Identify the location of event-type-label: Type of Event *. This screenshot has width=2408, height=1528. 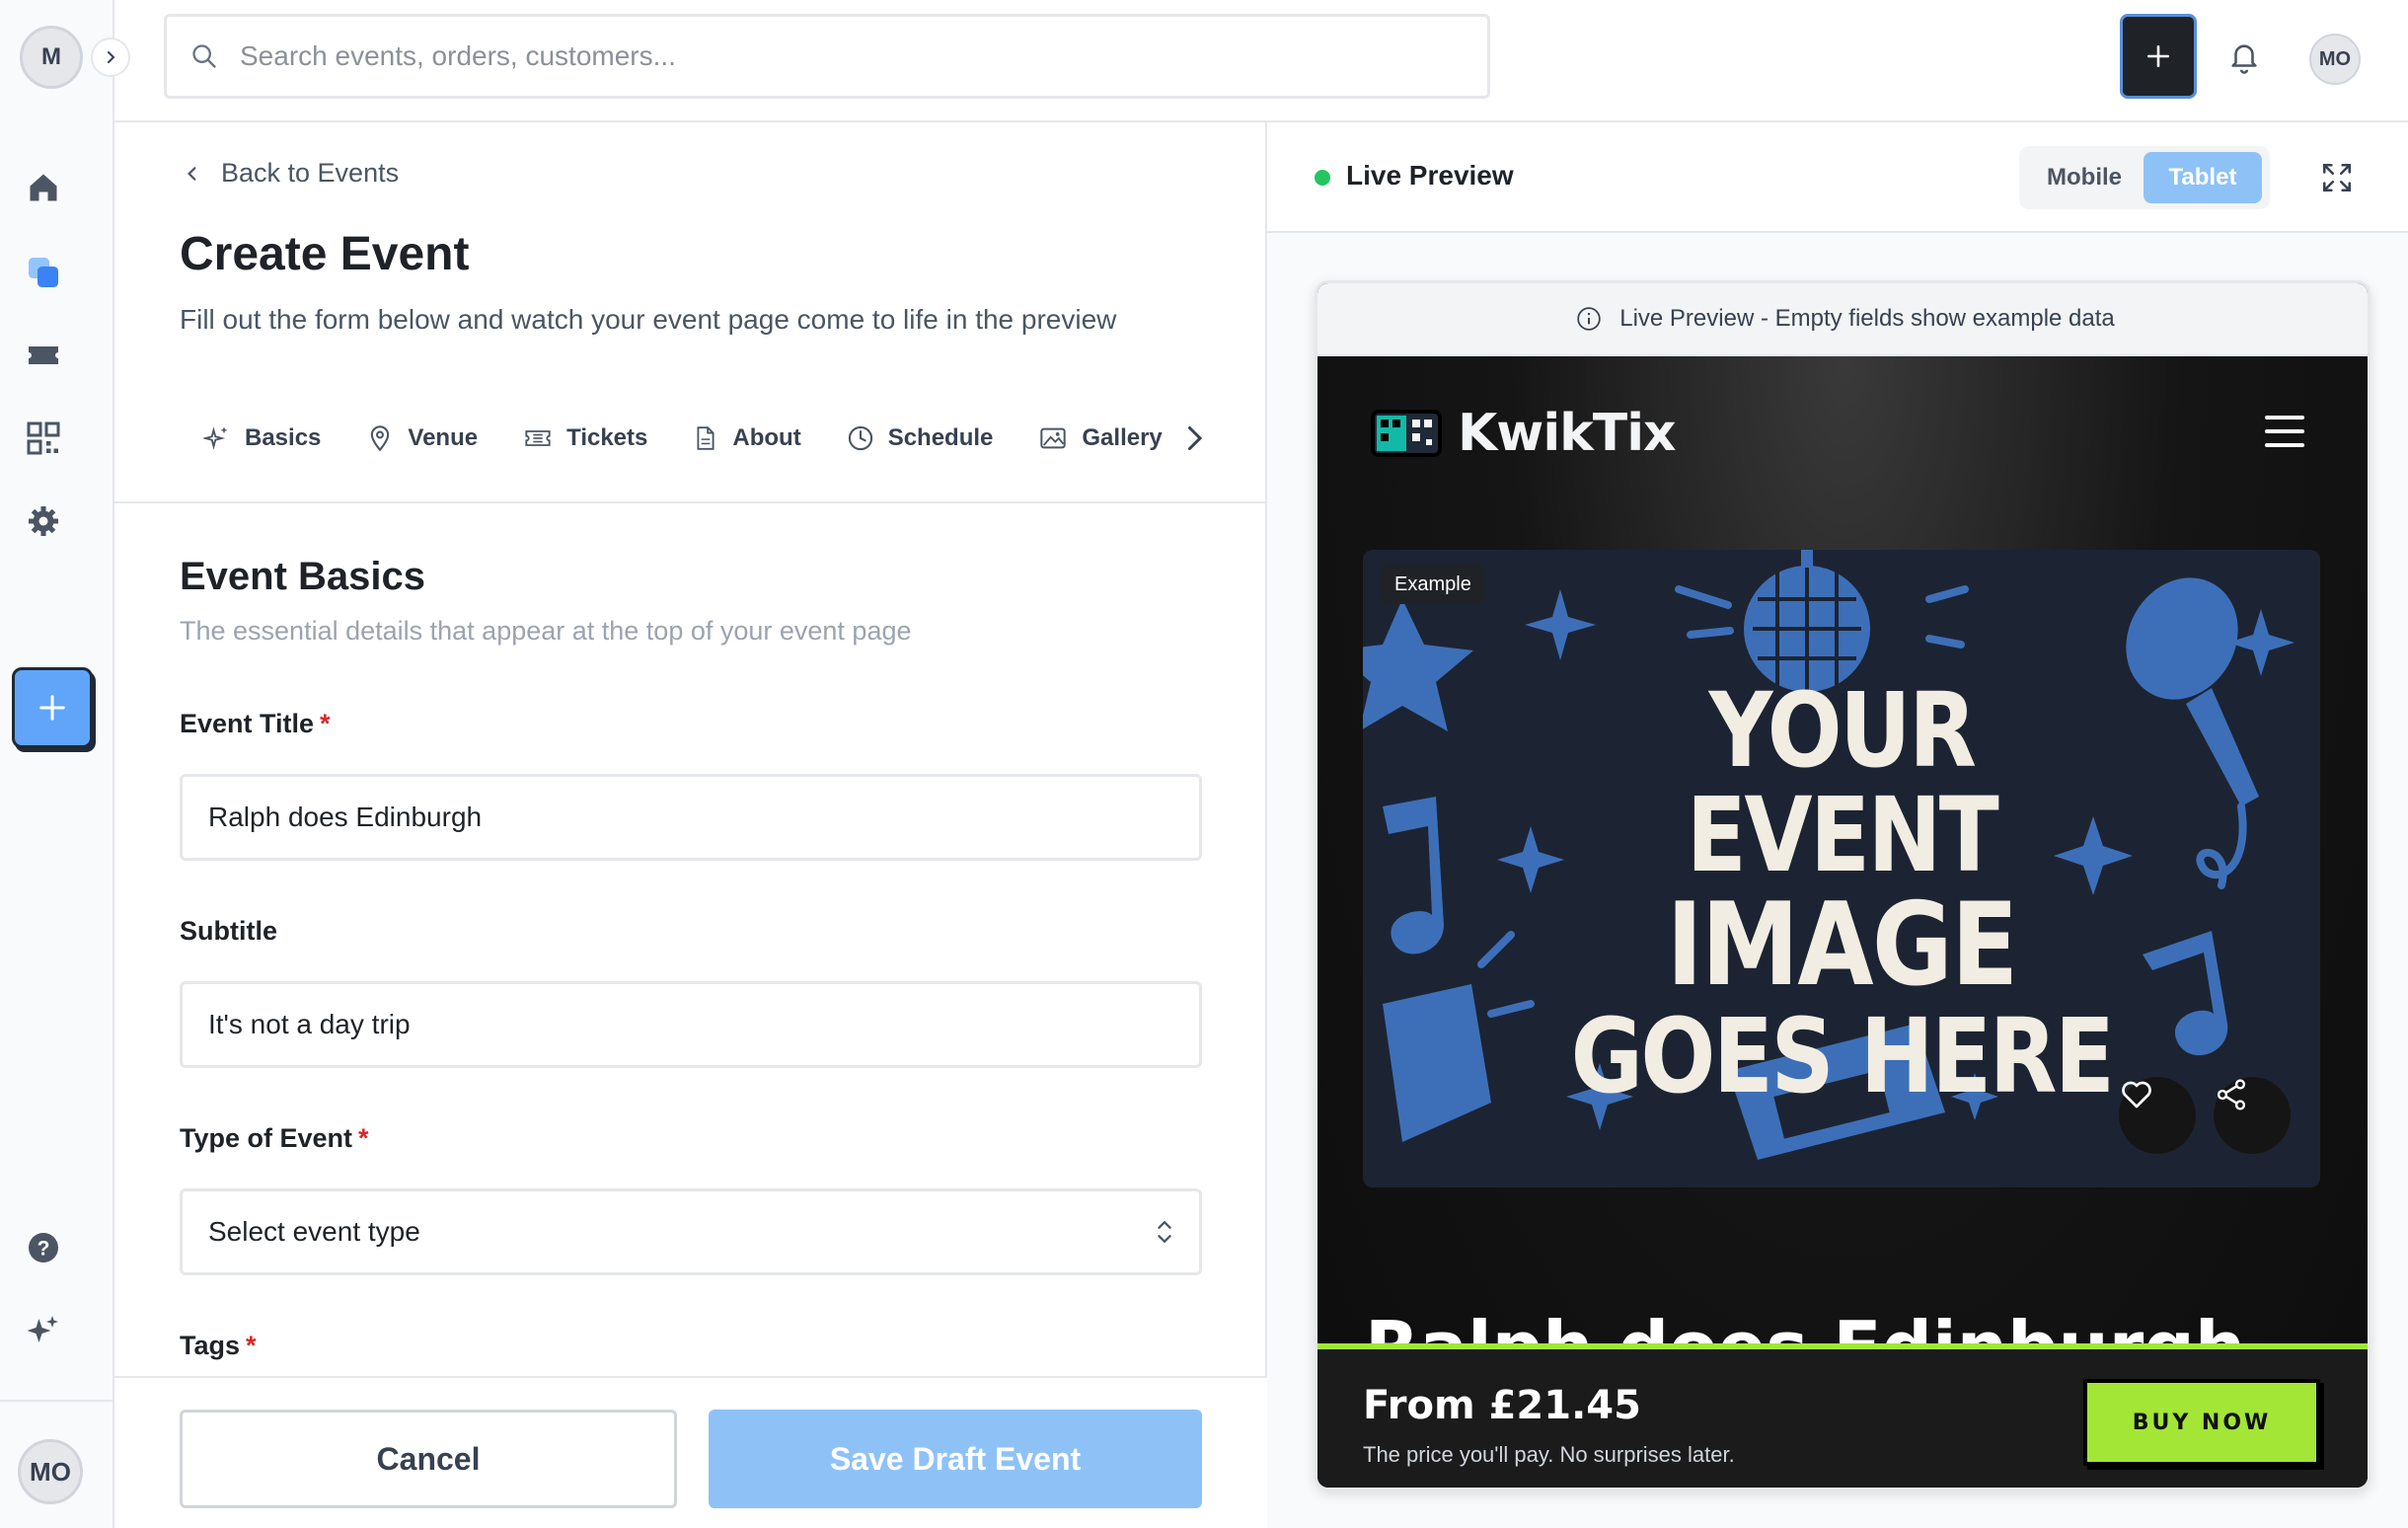
(275, 1138).